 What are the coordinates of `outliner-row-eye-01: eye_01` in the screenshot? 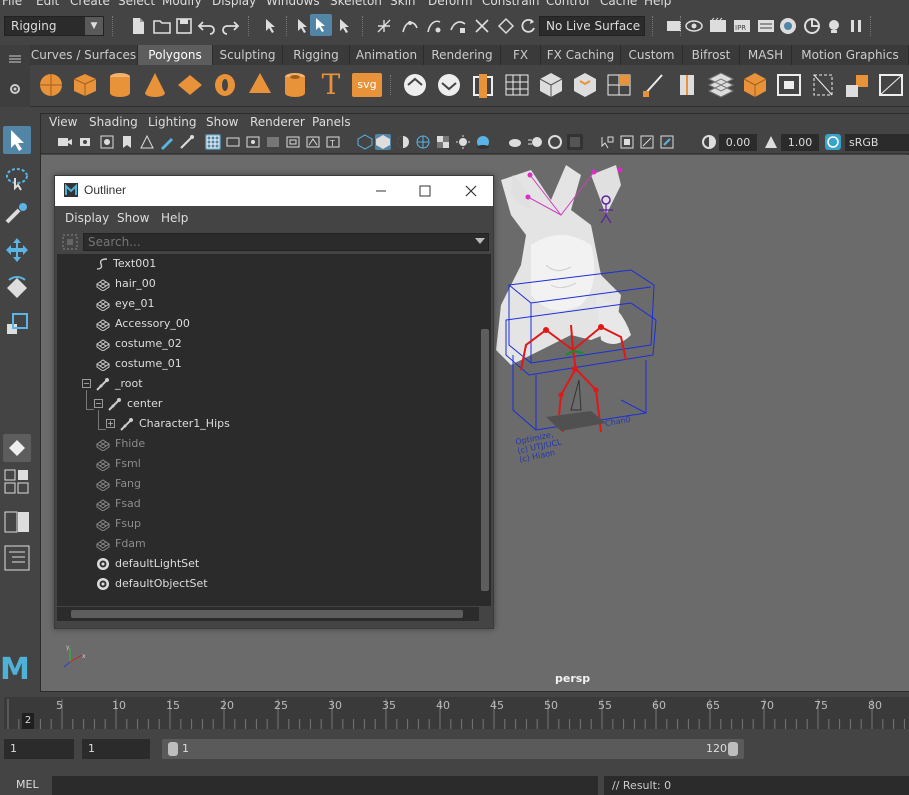 It's located at (268, 304).